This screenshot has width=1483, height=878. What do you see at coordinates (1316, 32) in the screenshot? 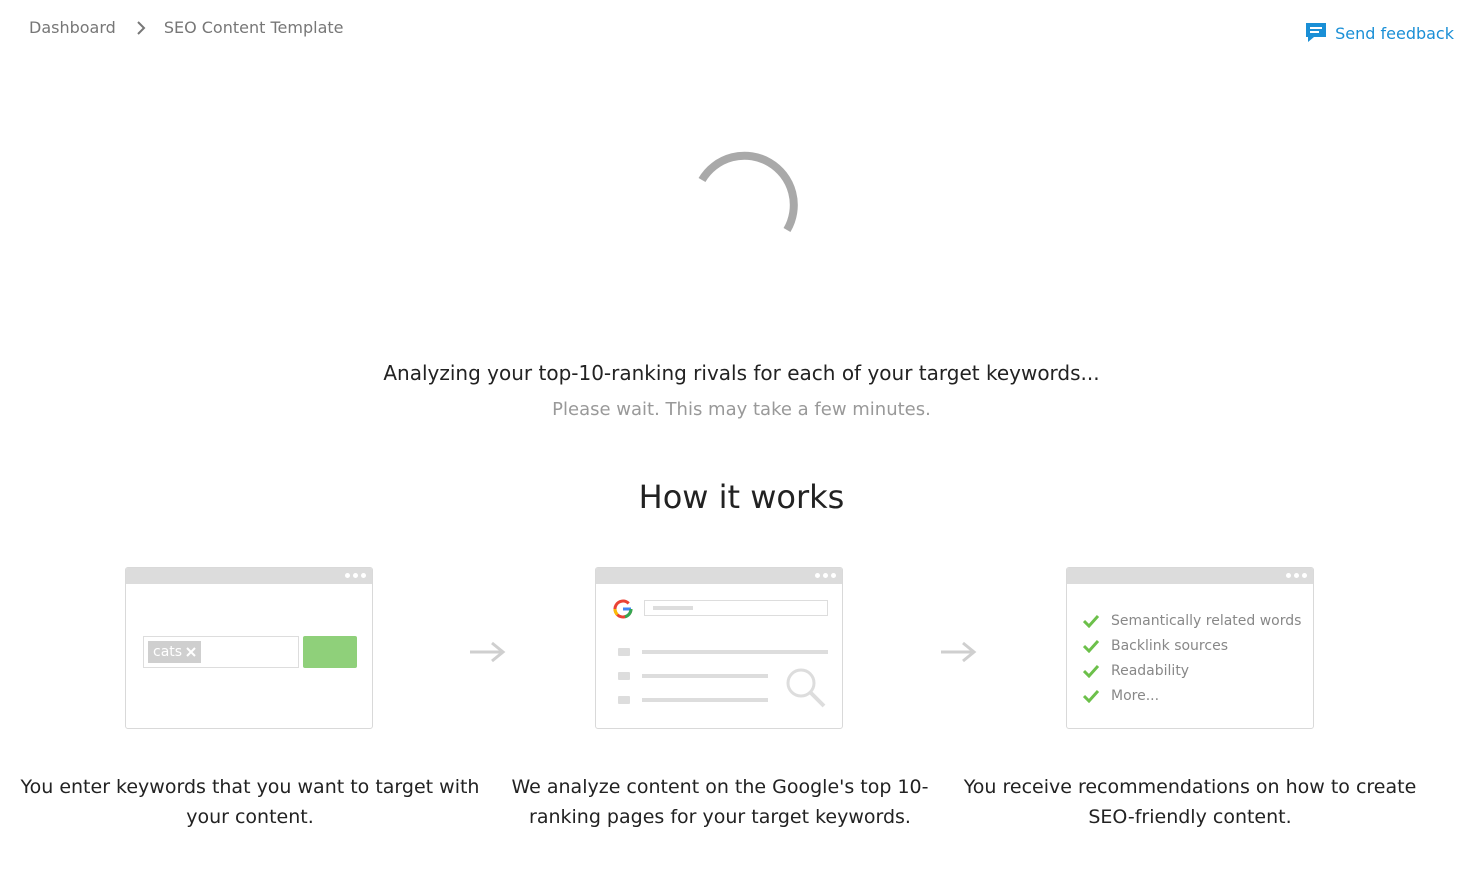
I see `chat-bubble-icon` at bounding box center [1316, 32].